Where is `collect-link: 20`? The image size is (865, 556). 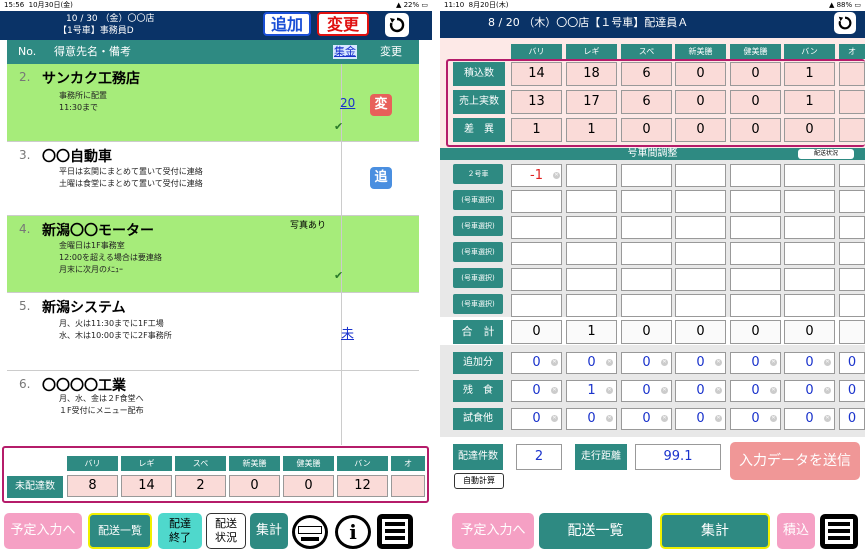
collect-link: 20 is located at coordinates (347, 103).